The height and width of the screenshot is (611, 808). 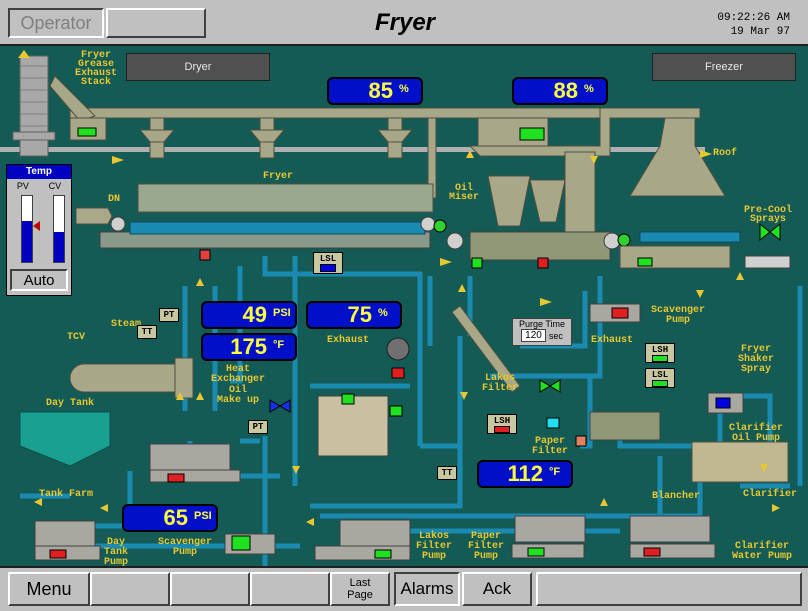 I want to click on blank-header-button, so click(x=156, y=23).